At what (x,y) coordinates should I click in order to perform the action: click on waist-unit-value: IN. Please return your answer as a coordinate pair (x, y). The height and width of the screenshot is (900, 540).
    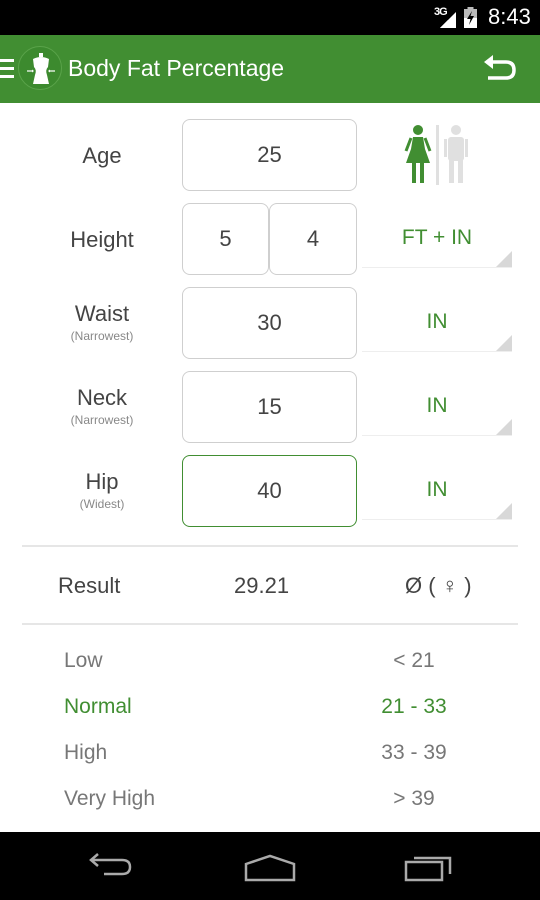
    Looking at the image, I should click on (437, 321).